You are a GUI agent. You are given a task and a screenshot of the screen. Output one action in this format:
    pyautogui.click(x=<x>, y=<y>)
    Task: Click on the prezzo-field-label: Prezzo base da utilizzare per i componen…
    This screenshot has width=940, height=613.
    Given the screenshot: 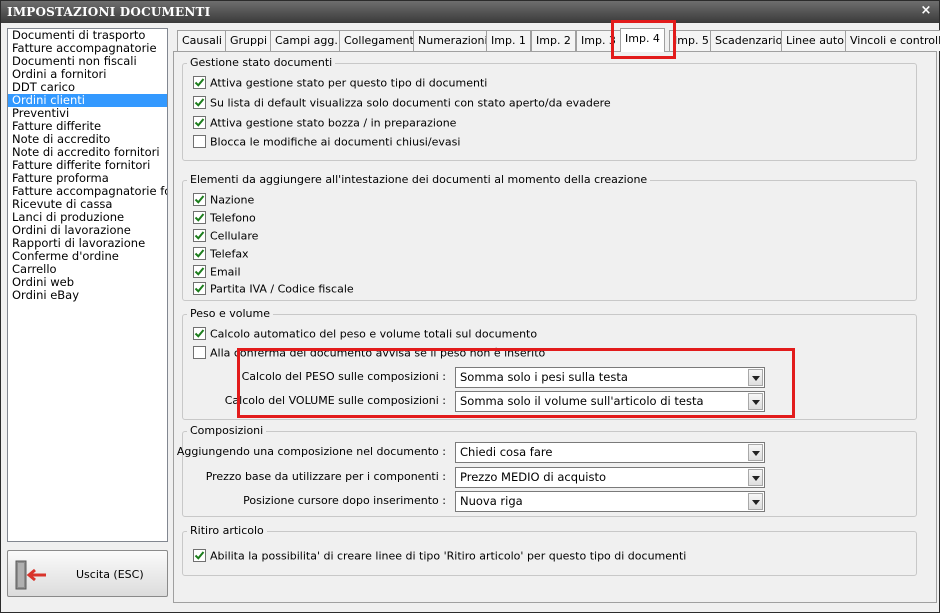 What is the action you would take?
    pyautogui.click(x=325, y=476)
    